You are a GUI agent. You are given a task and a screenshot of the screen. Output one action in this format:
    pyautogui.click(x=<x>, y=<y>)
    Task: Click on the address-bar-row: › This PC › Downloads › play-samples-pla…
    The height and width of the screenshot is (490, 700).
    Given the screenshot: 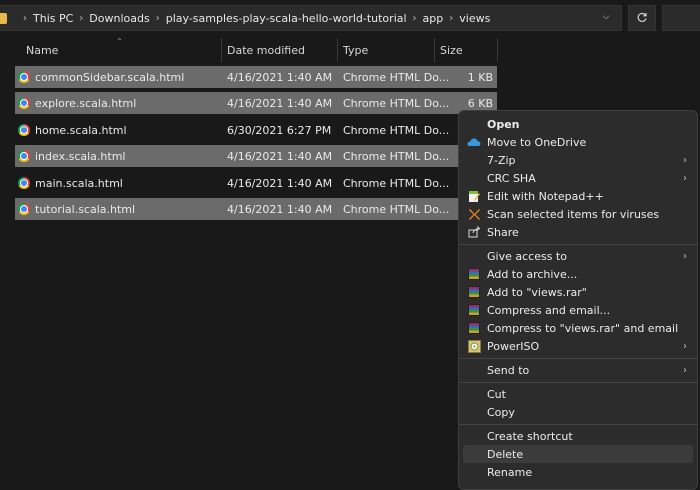 What is the action you would take?
    pyautogui.click(x=350, y=18)
    